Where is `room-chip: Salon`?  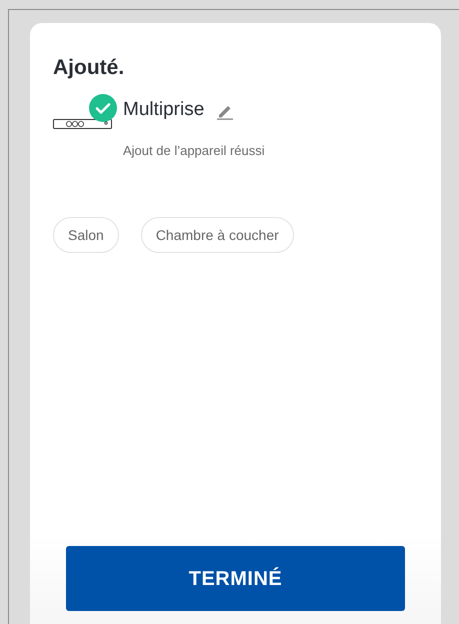
room-chip: Salon is located at coordinates (86, 235).